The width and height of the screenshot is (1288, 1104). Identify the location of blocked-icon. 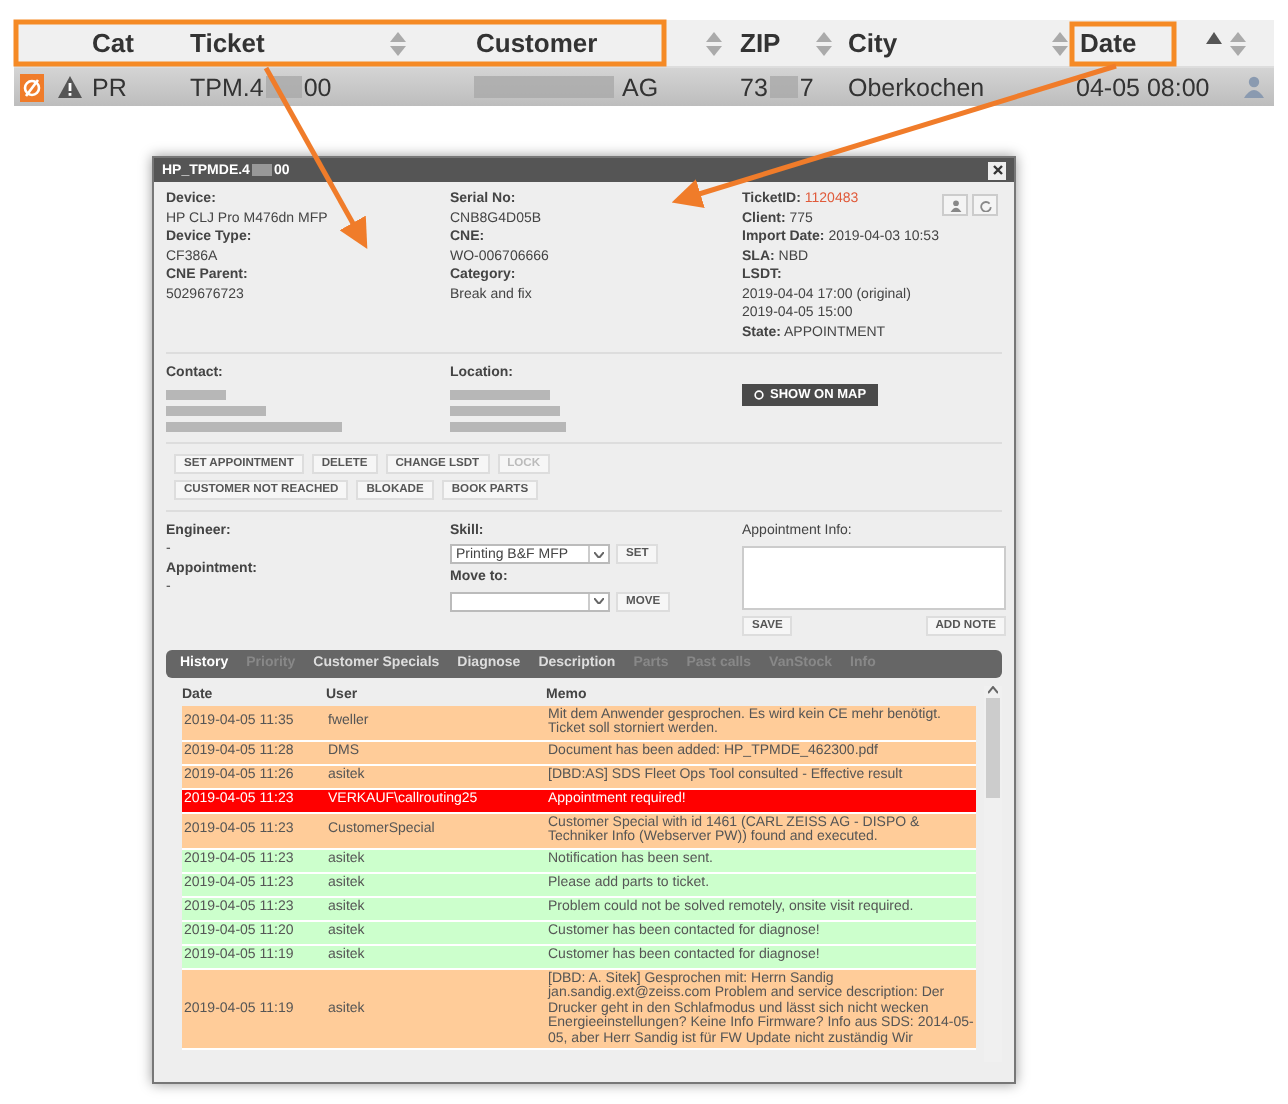
(32, 87).